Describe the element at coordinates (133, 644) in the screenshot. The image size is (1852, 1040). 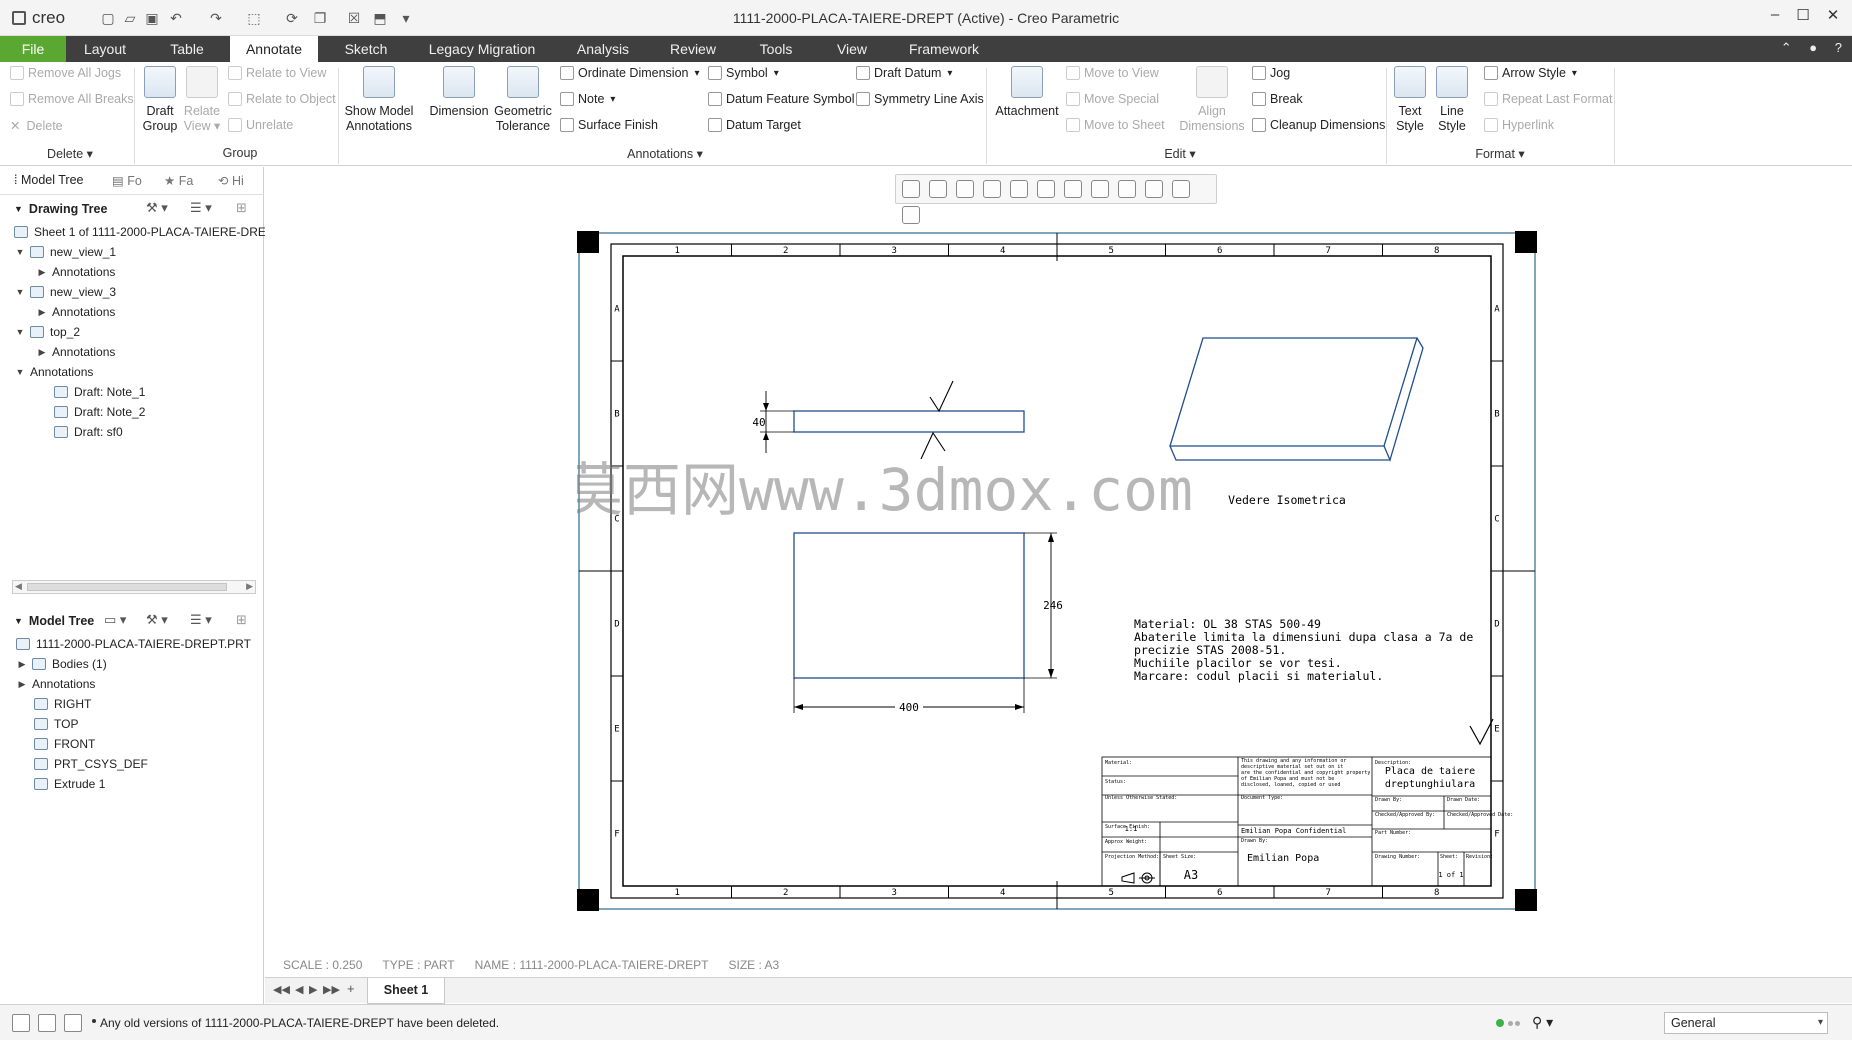
I see `tree-part-item: 1111-2000-PLACA-TAIERE-DREPT.PRT` at that location.